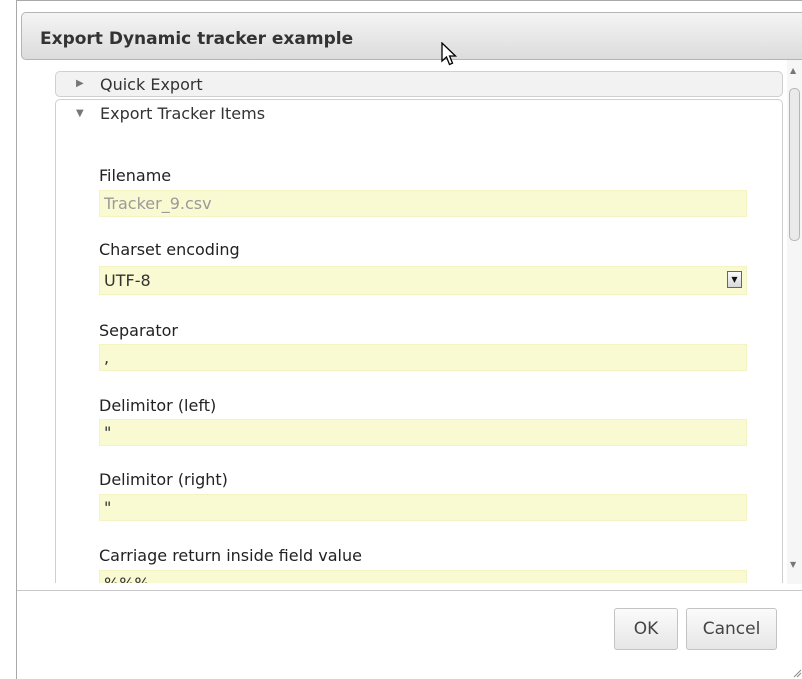 This screenshot has width=802, height=679. I want to click on content-scrollbar: ▲ ▼, so click(794, 322).